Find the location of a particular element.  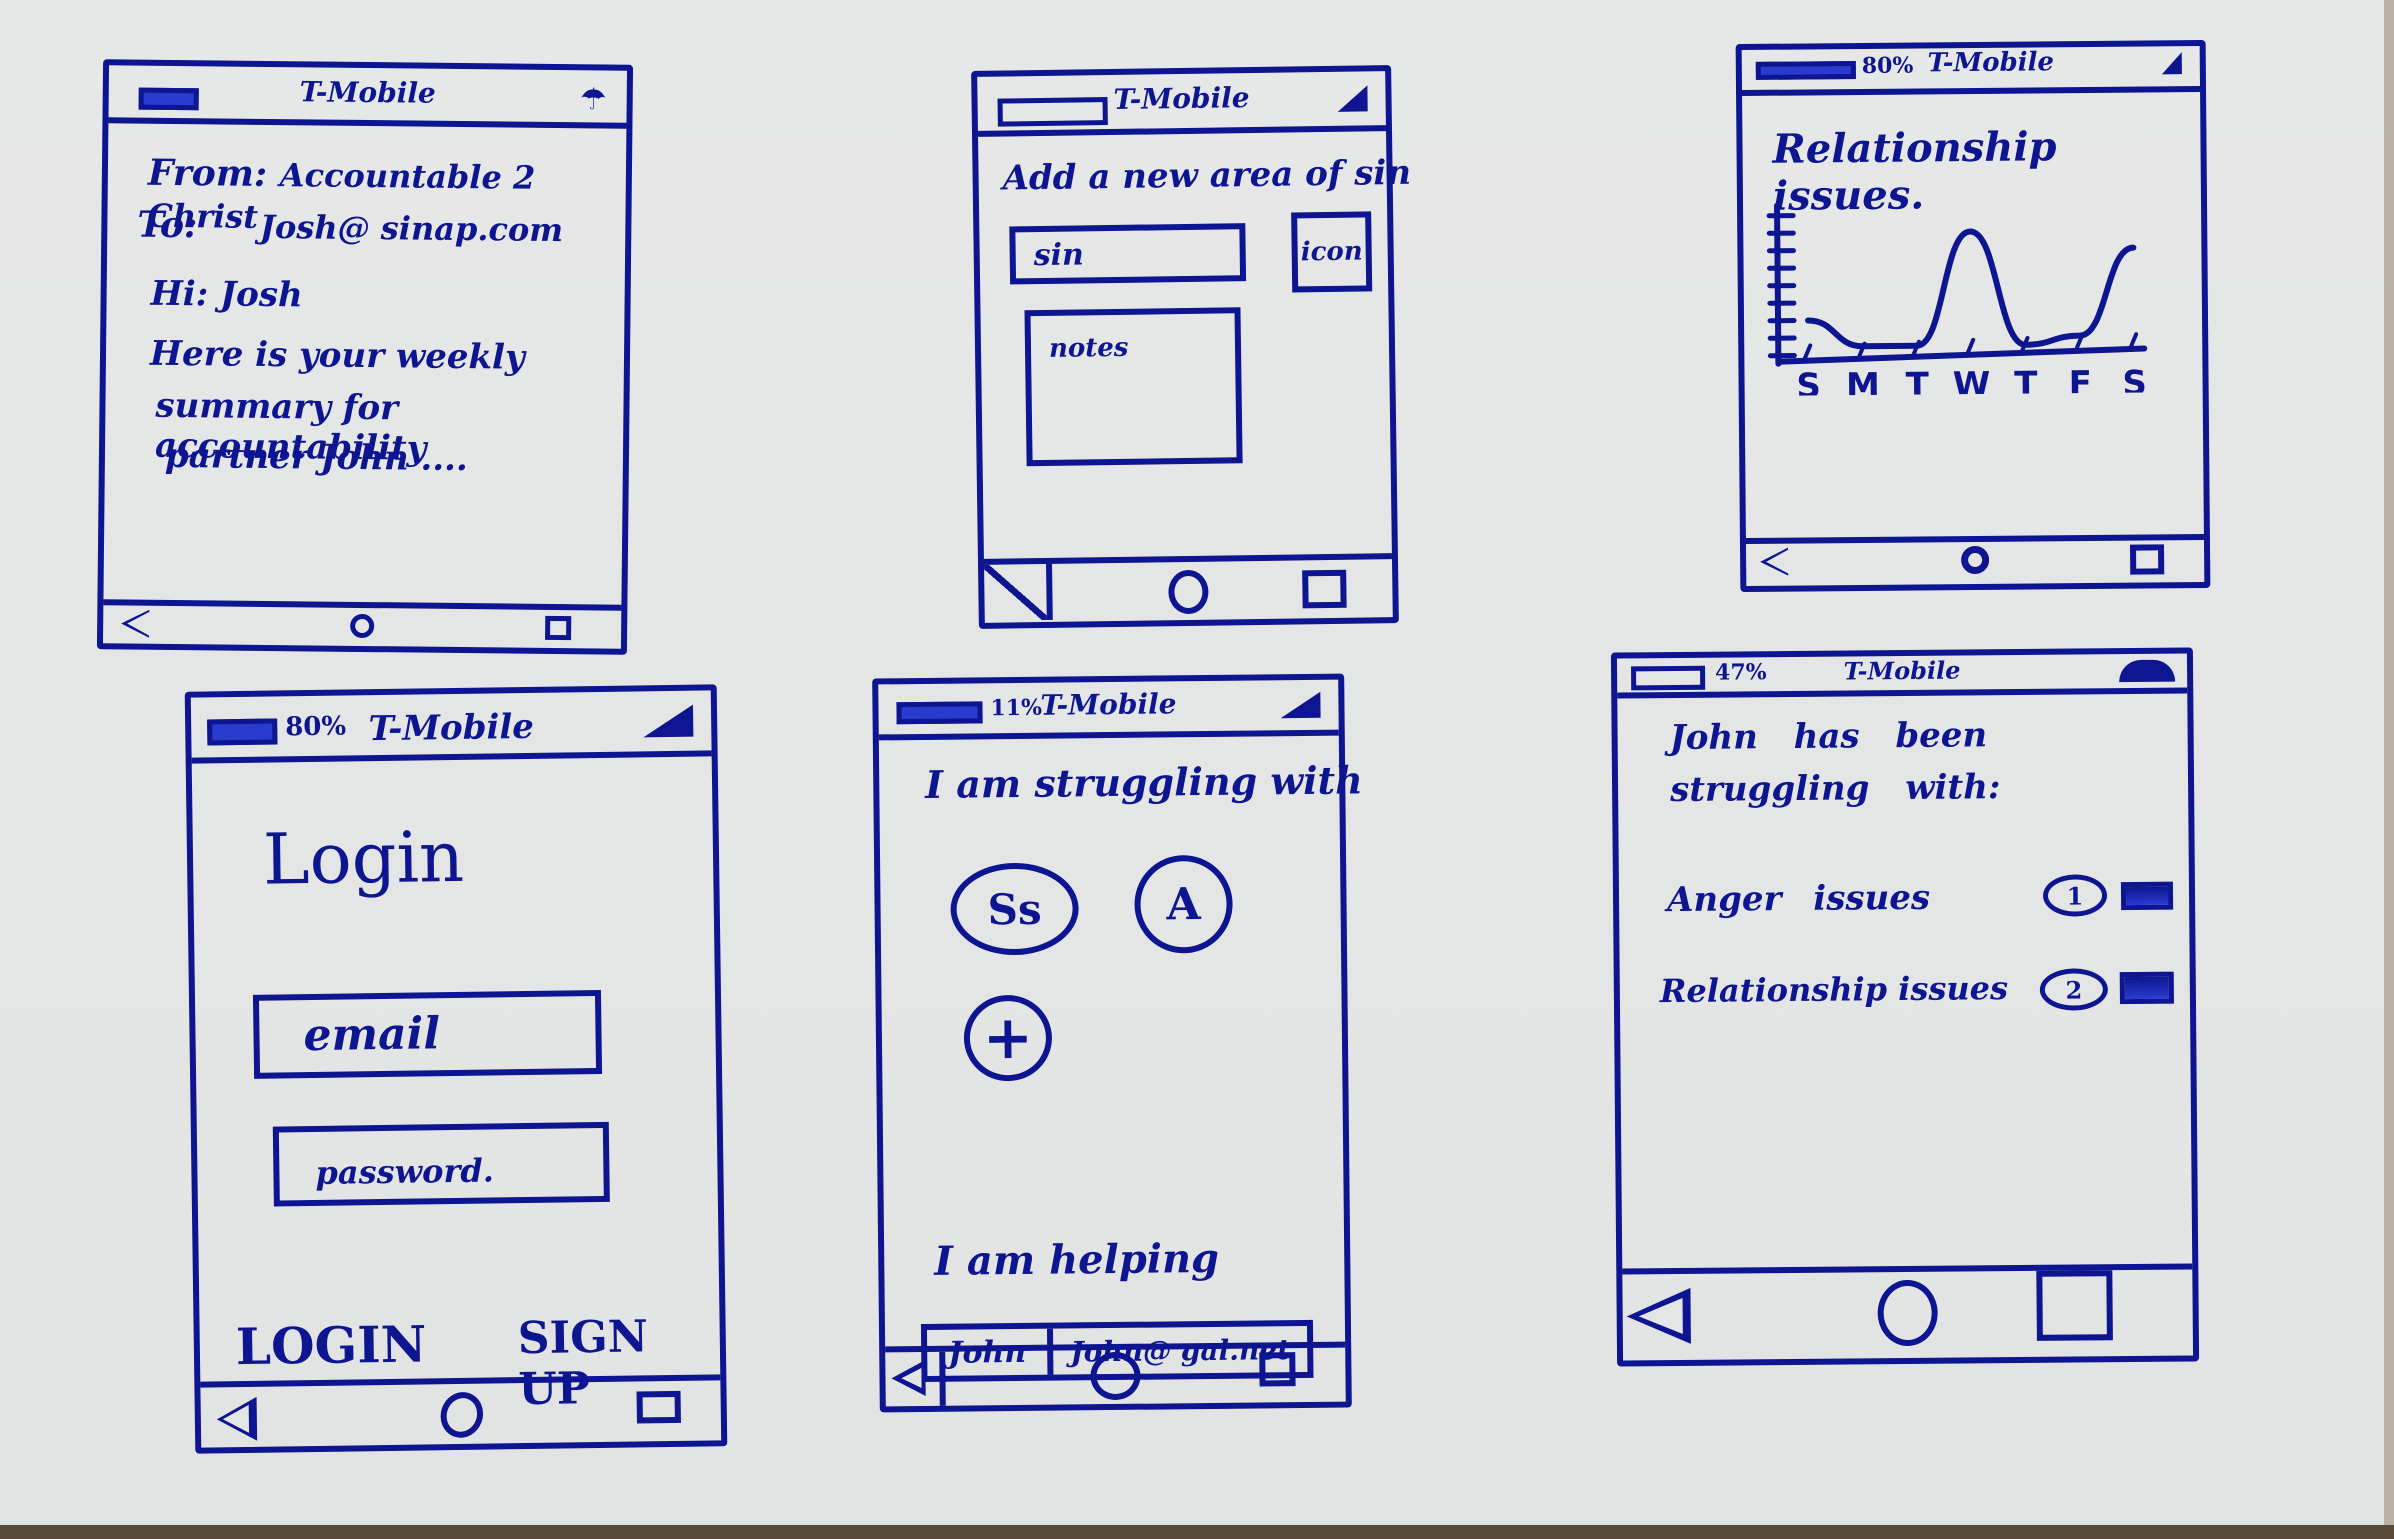

login-title: Login is located at coordinates (363, 858).